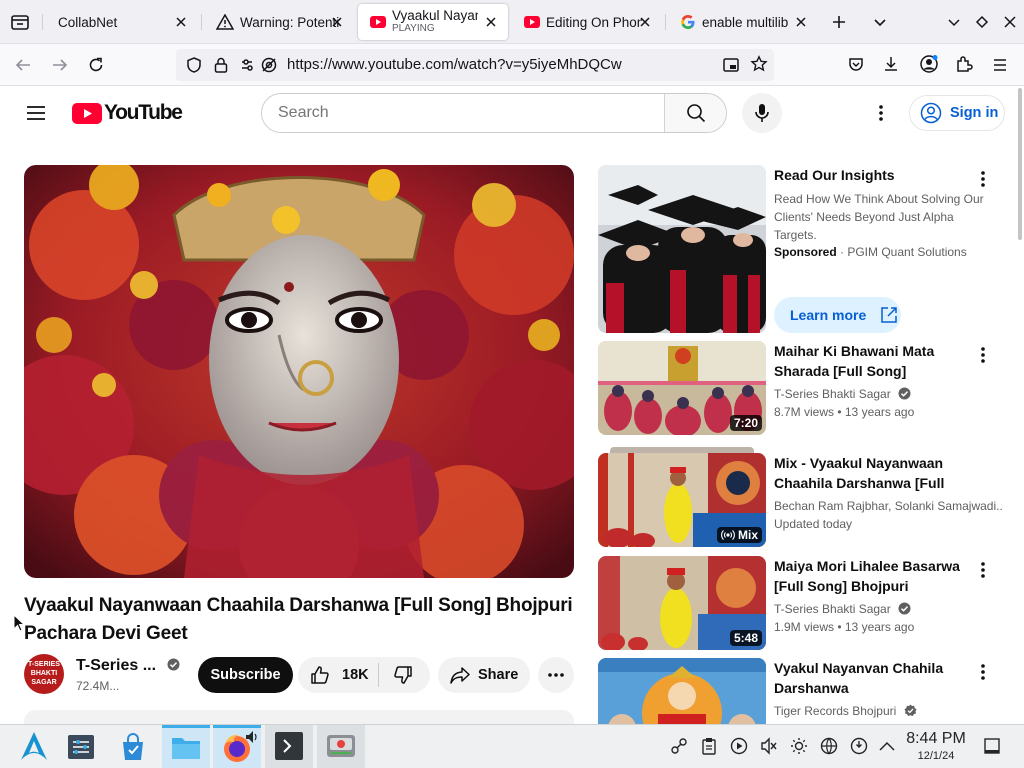 This screenshot has width=1024, height=768. I want to click on updates-icon, so click(859, 746).